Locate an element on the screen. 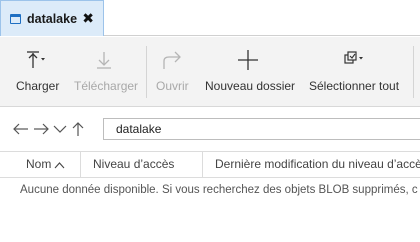 The height and width of the screenshot is (242, 420). plus-icon is located at coordinates (248, 60).